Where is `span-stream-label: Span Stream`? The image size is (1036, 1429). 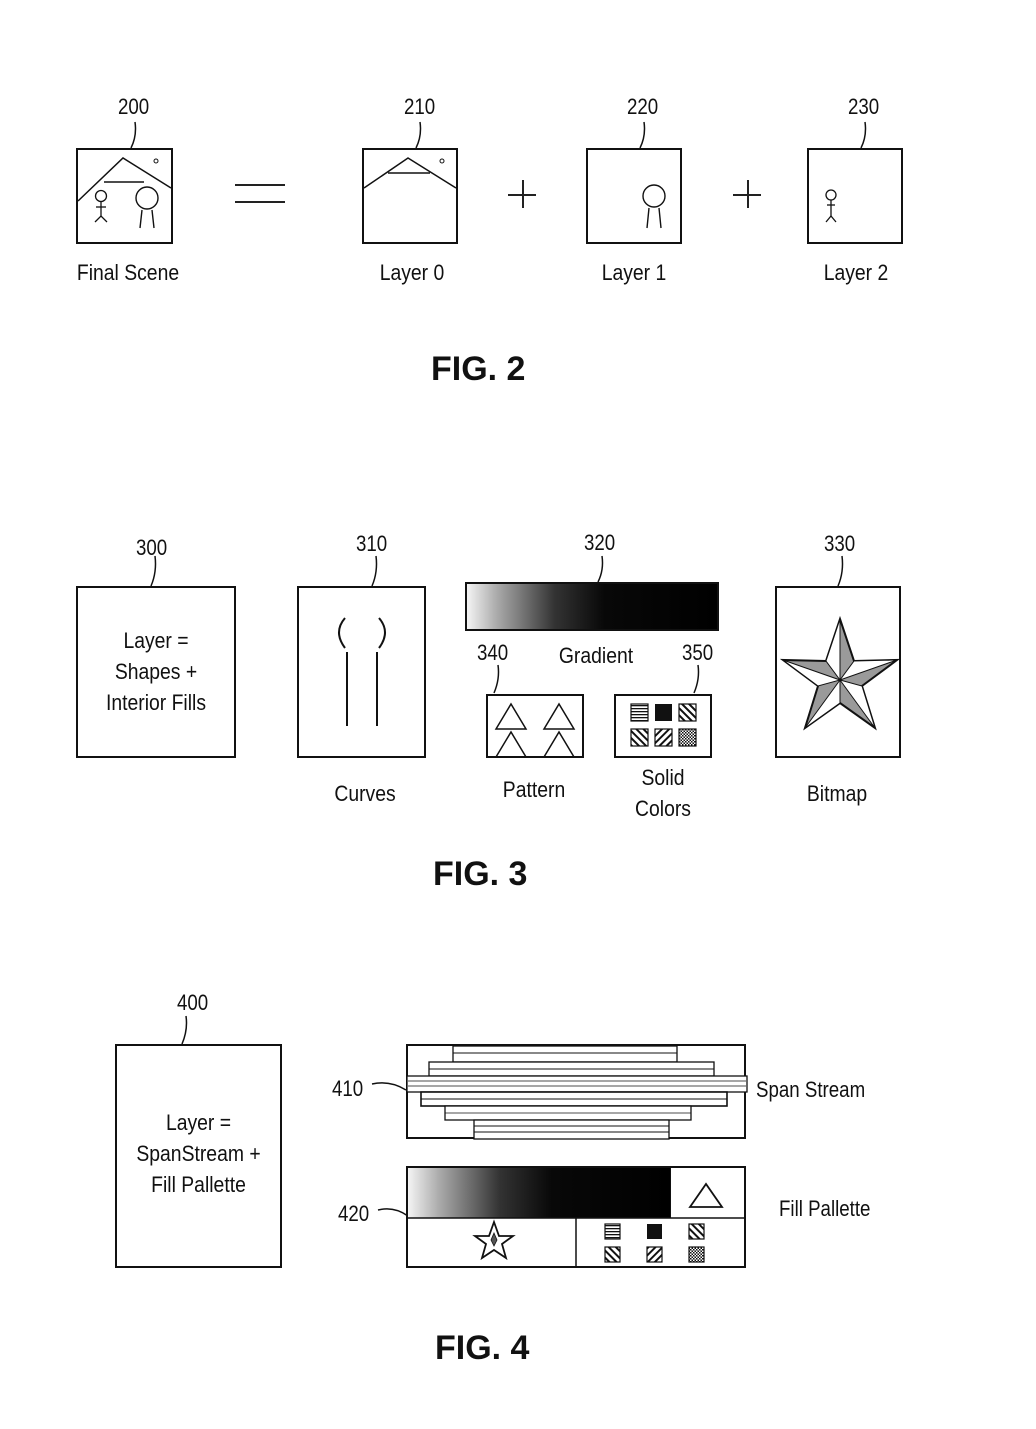 span-stream-label: Span Stream is located at coordinates (811, 1089).